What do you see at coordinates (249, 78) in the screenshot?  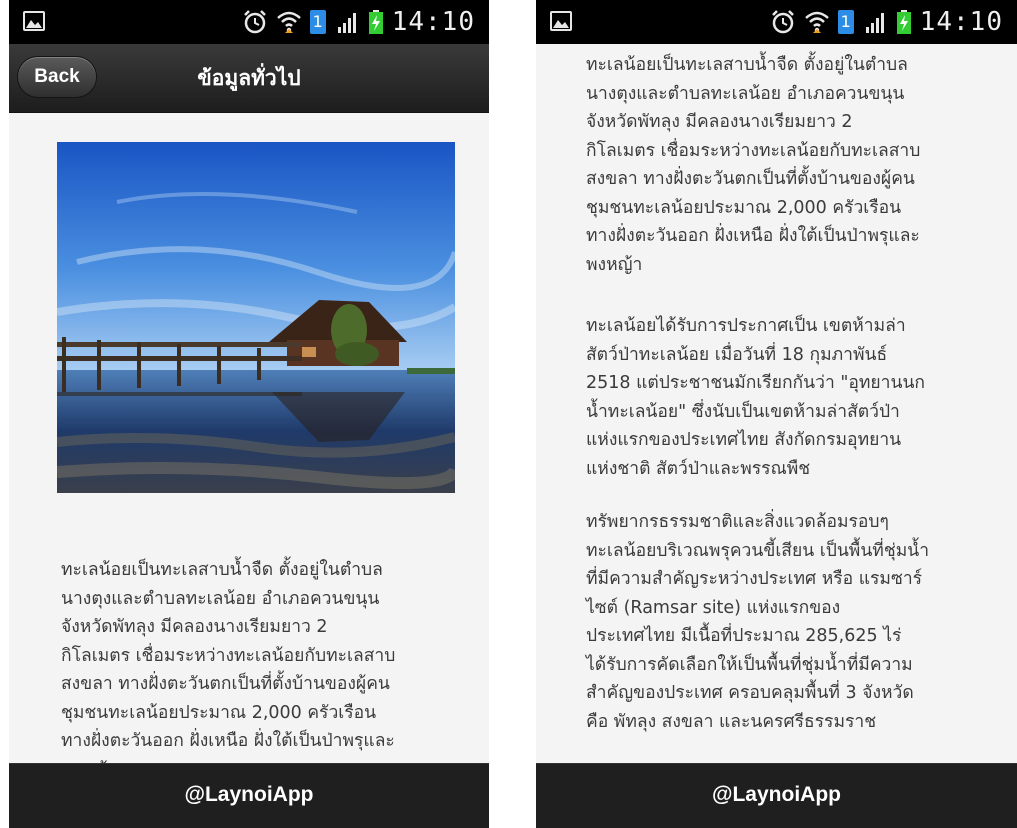 I see `title-bar: ข้อมูลทั่วไป Back` at bounding box center [249, 78].